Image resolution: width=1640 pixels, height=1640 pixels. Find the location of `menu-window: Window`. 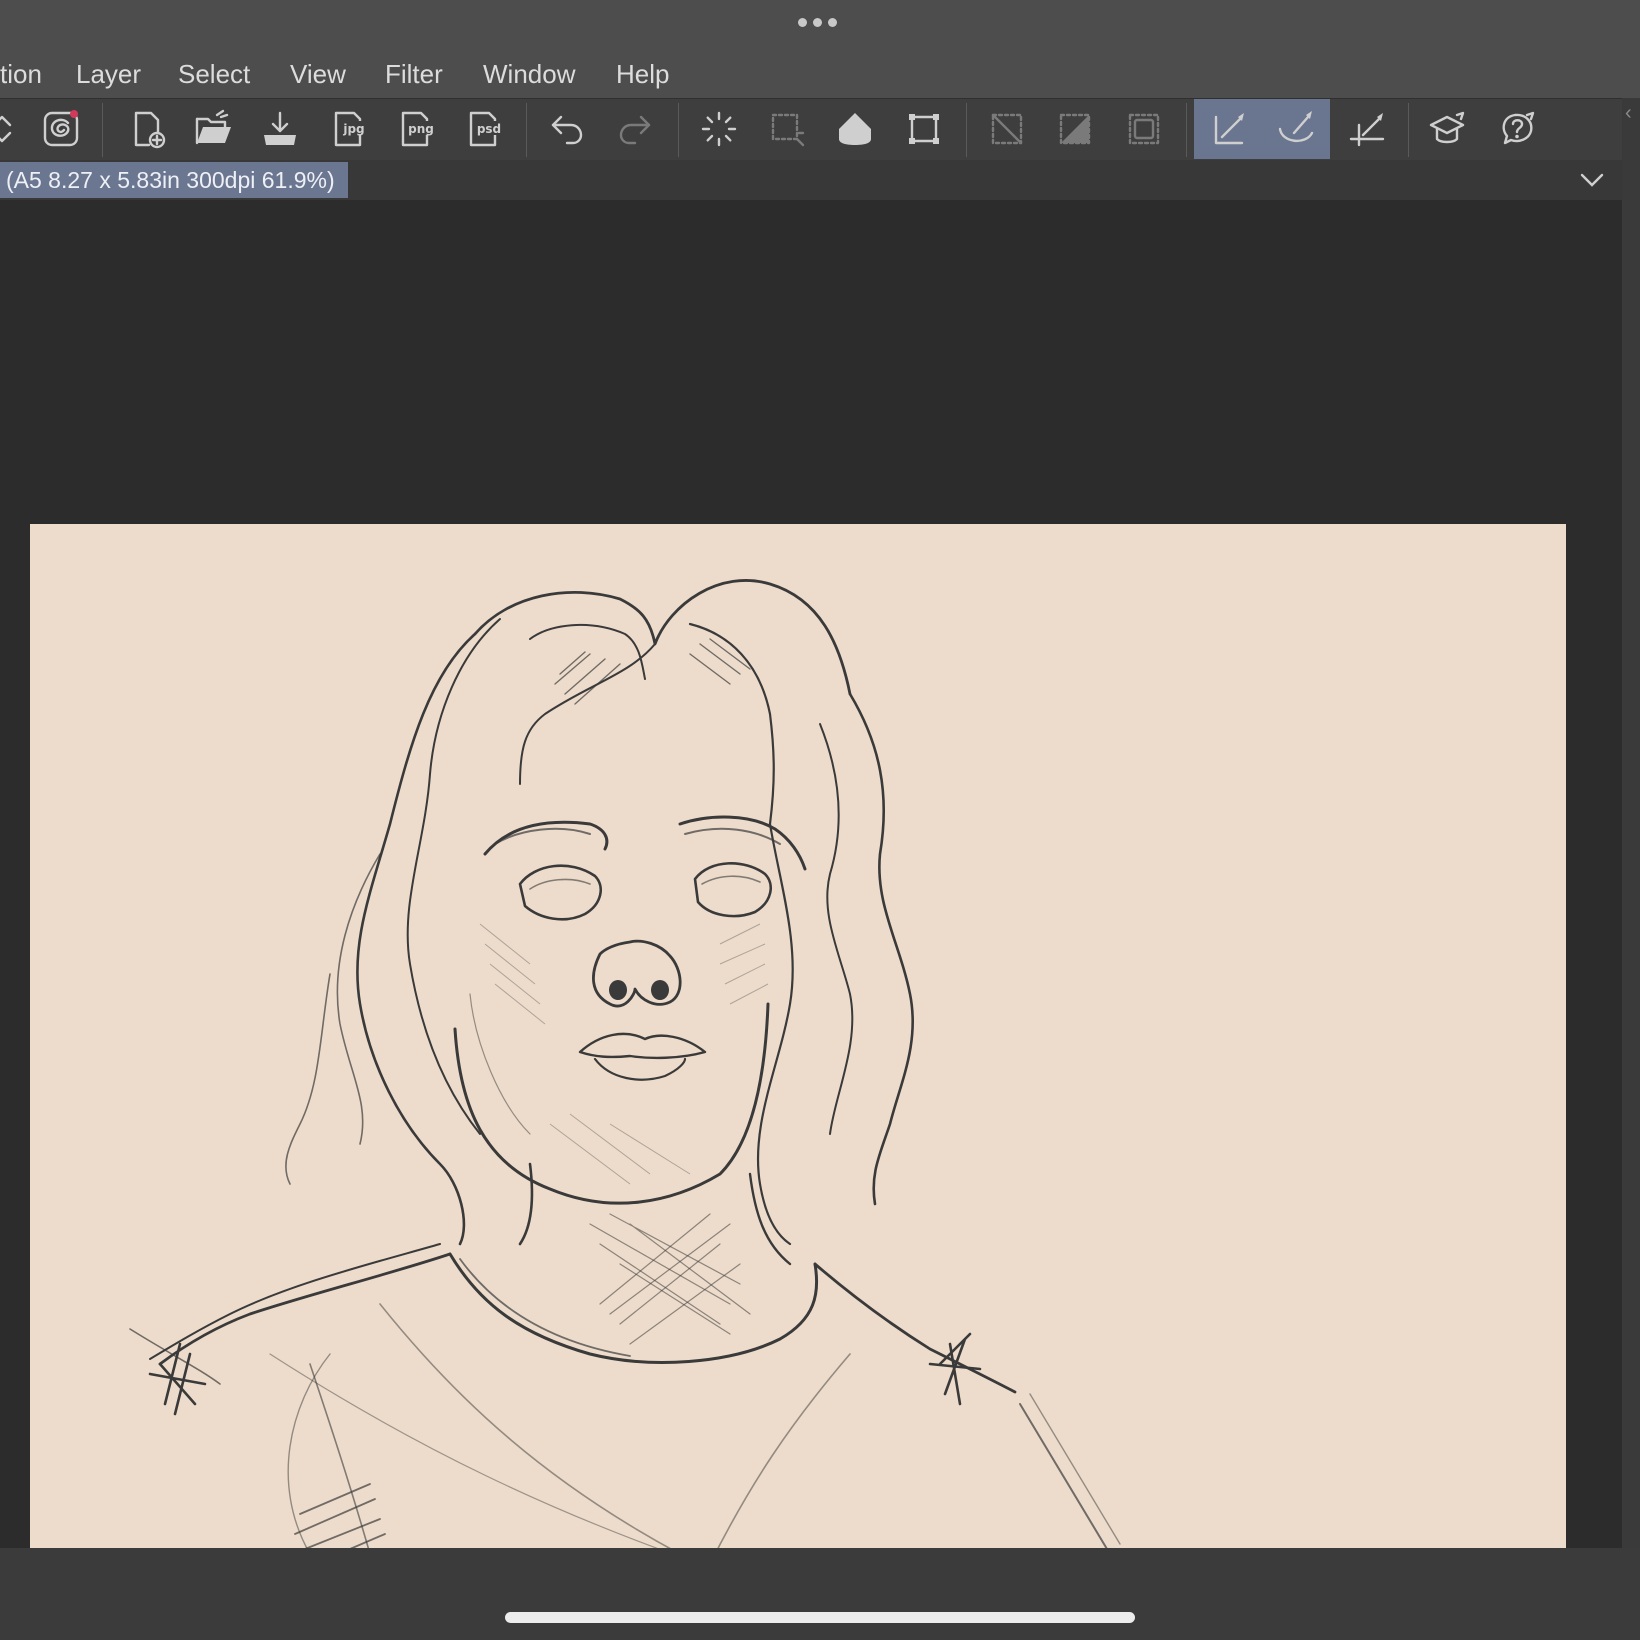

menu-window: Window is located at coordinates (529, 74).